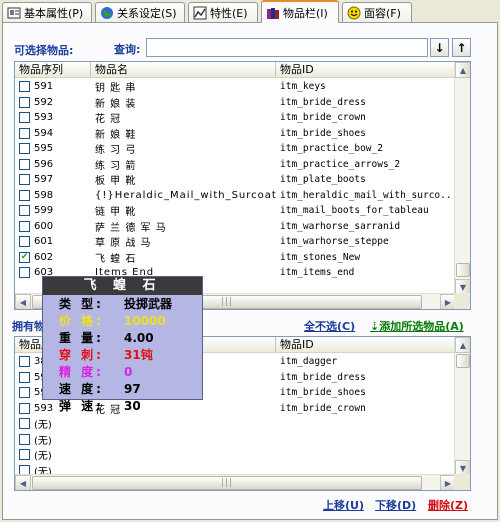 The width and height of the screenshot is (500, 522). I want to click on cell-seq: 592, so click(53, 102).